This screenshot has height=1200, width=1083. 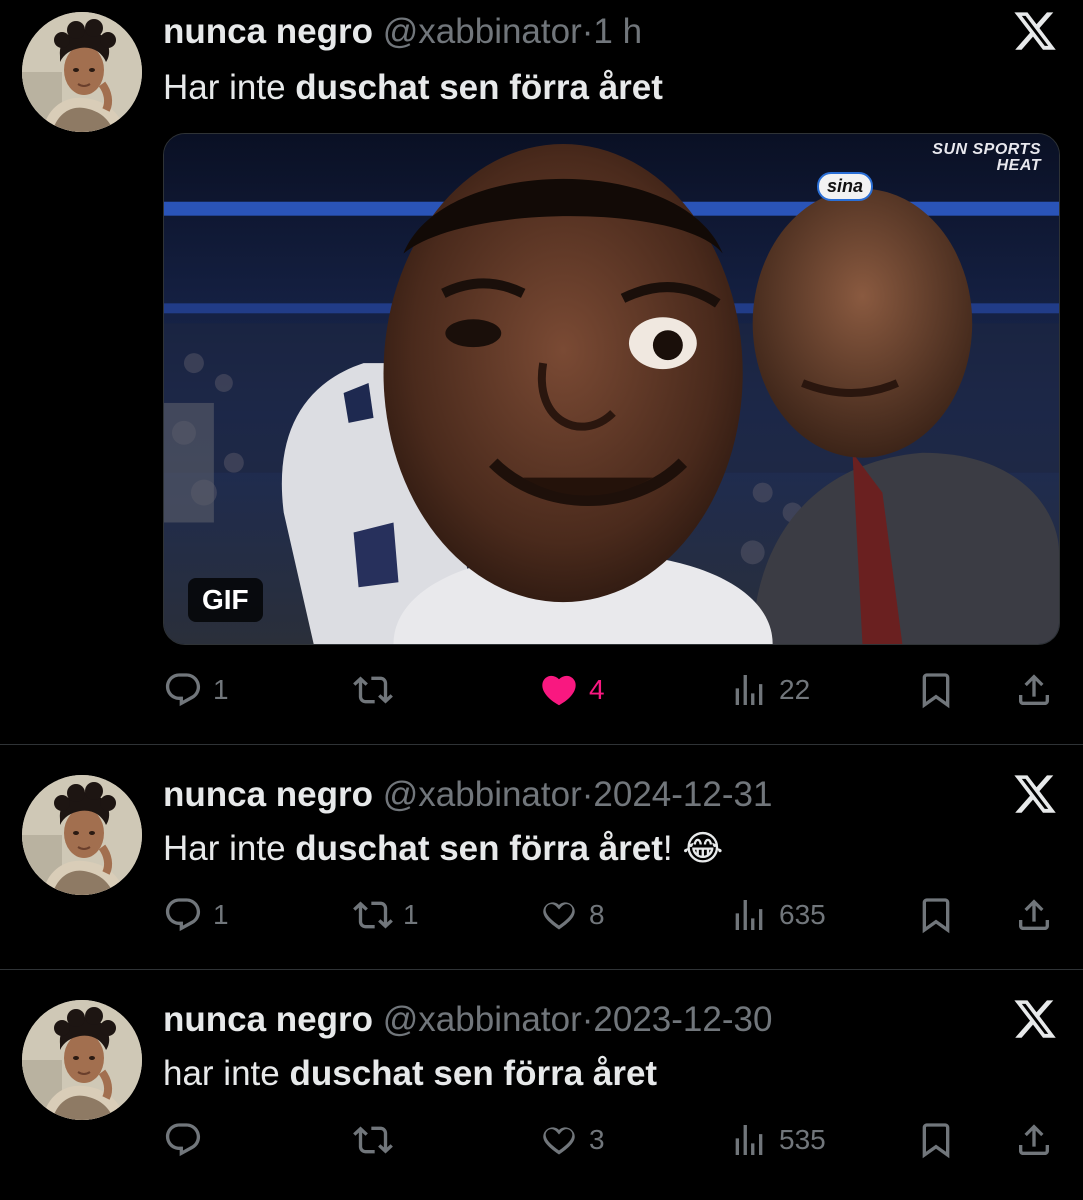 I want to click on reply-button, so click(x=188, y=1140).